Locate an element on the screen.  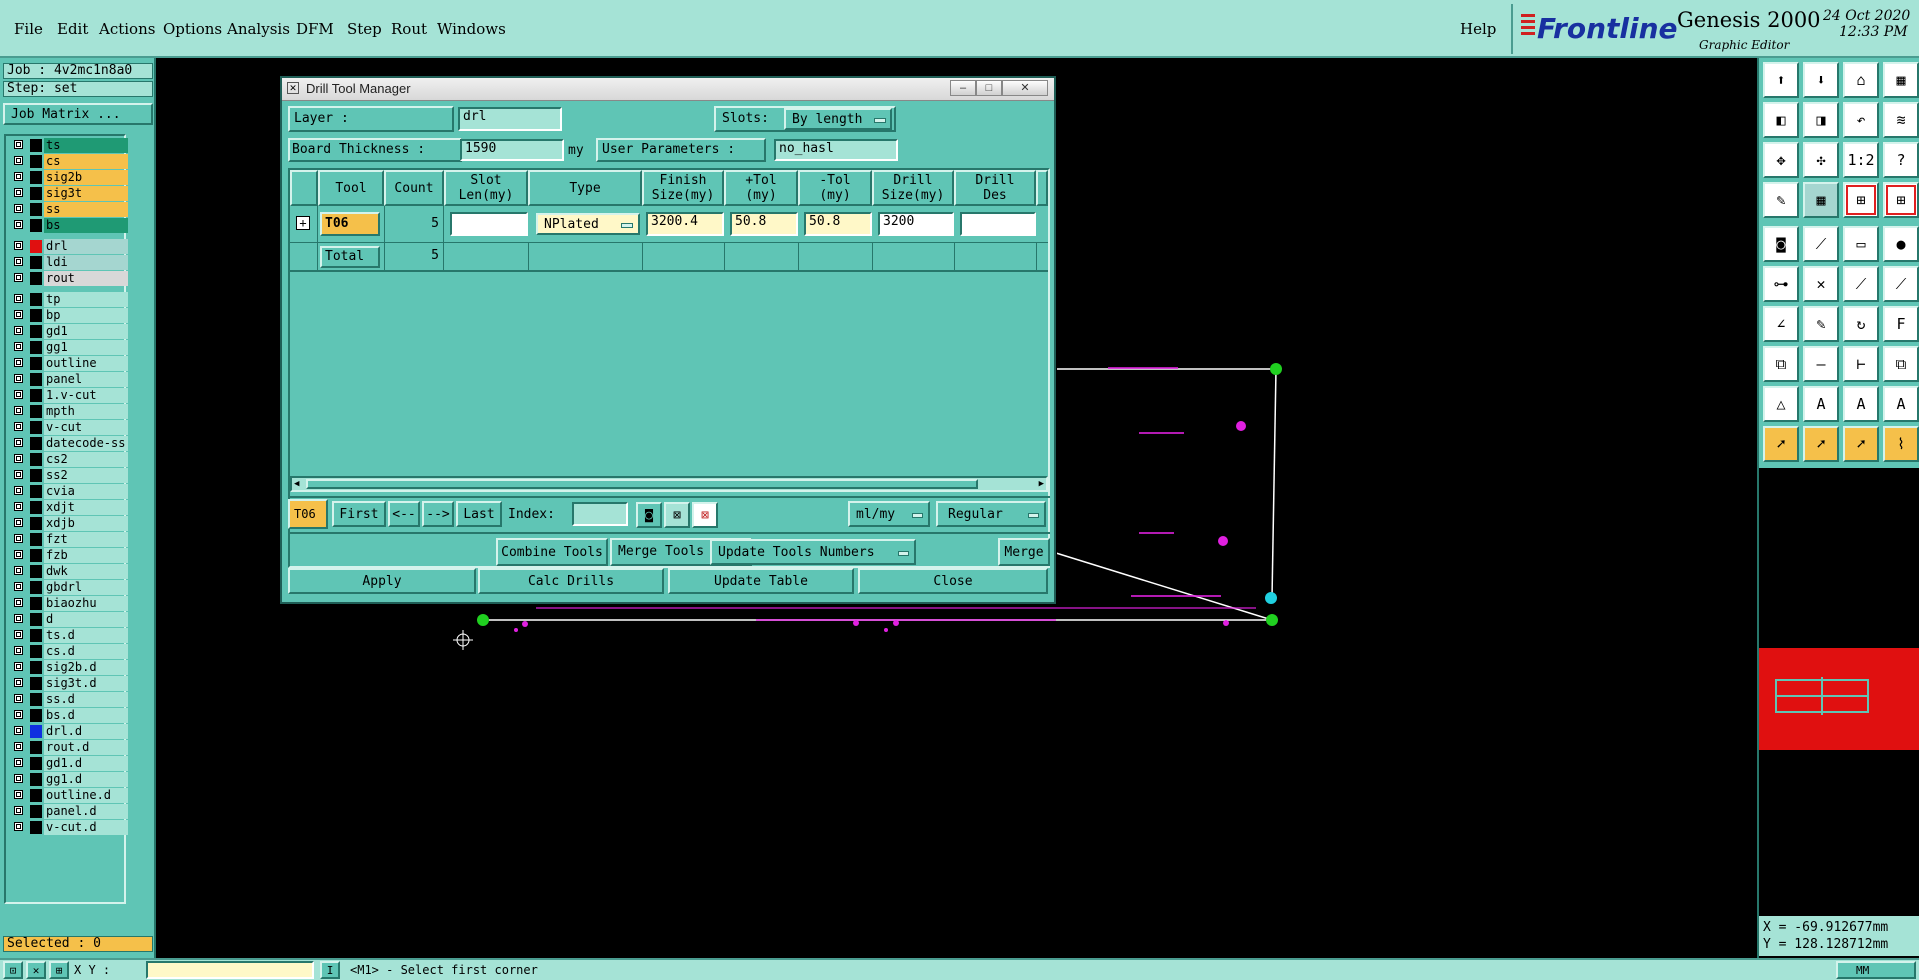
table-scrollbar: ◀ ▶ is located at coordinates (669, 484).